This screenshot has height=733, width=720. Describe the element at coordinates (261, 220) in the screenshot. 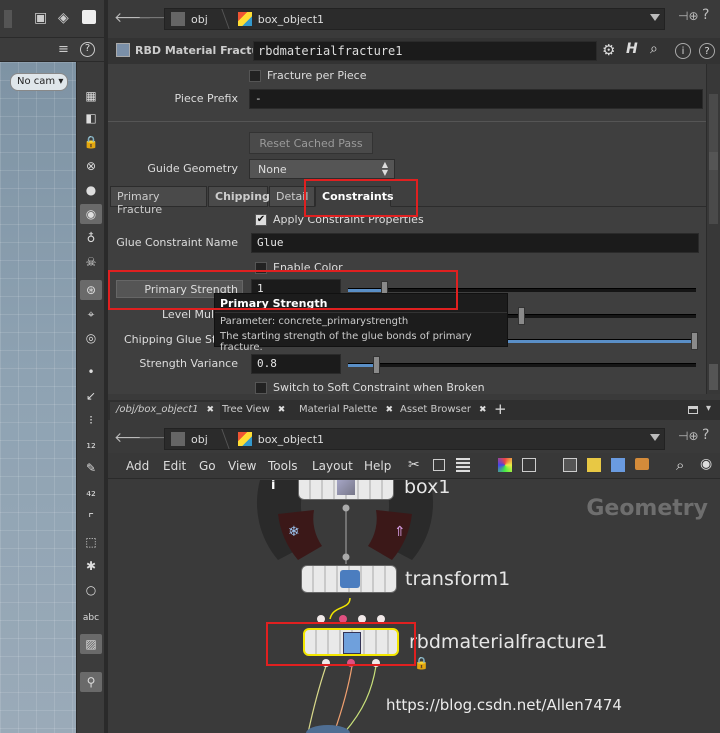

I see `apply-constraint-checkbox: ✔` at that location.